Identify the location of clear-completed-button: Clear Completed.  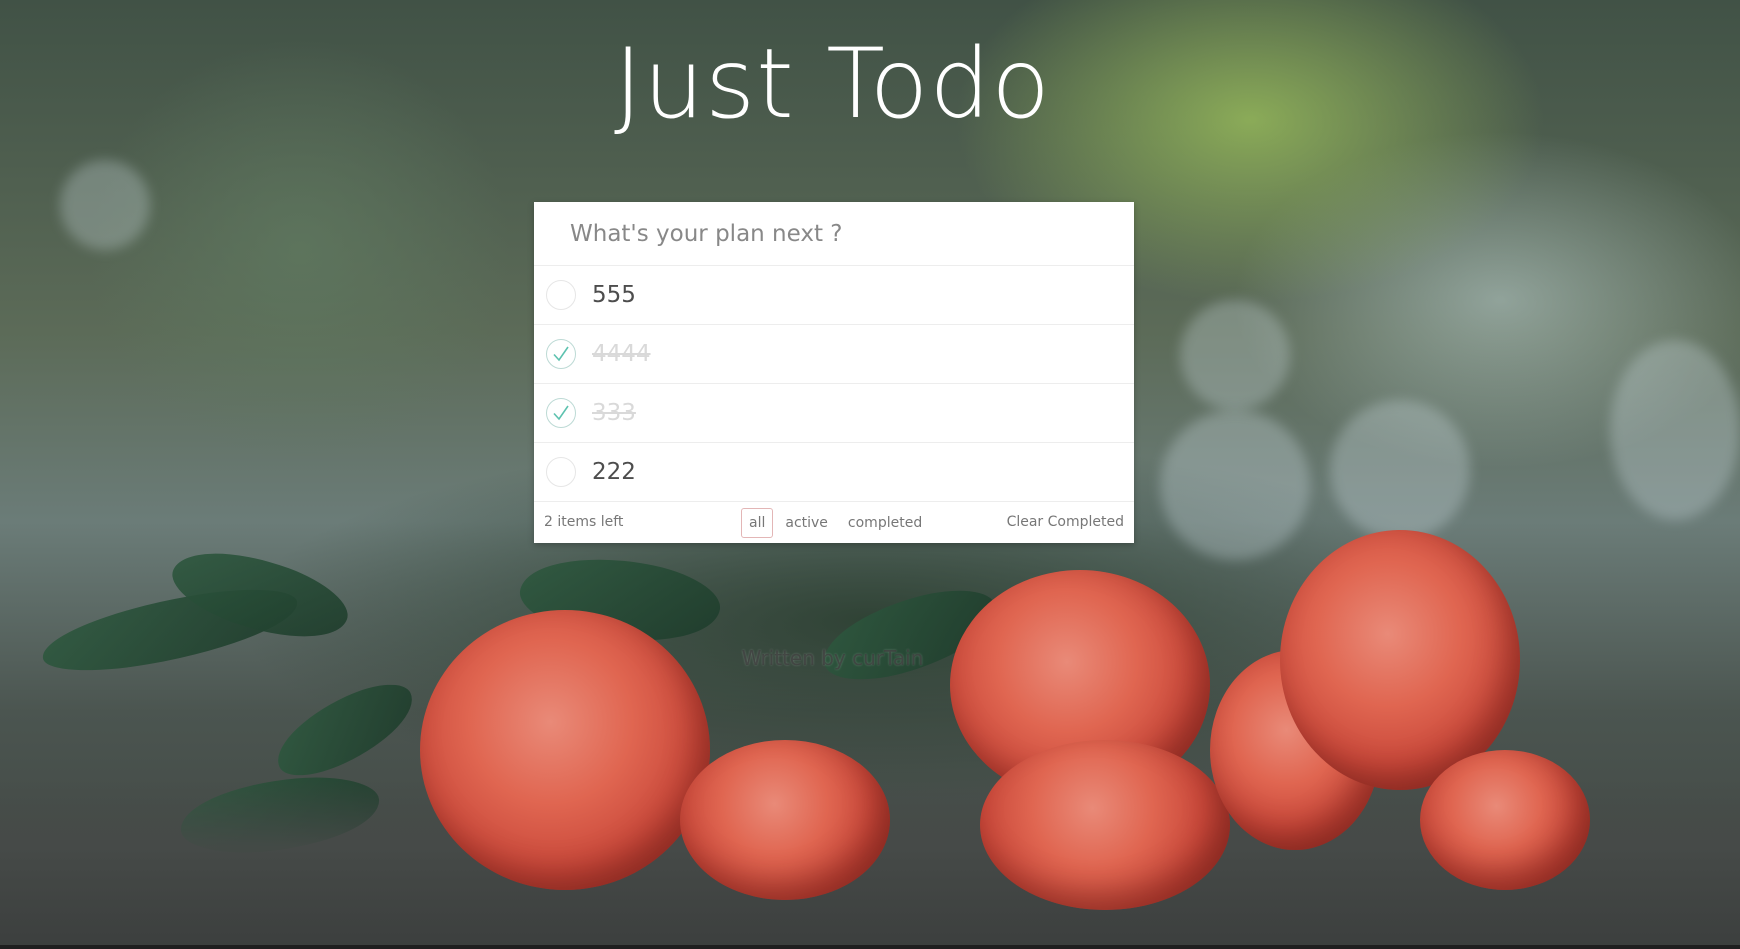
(1065, 522).